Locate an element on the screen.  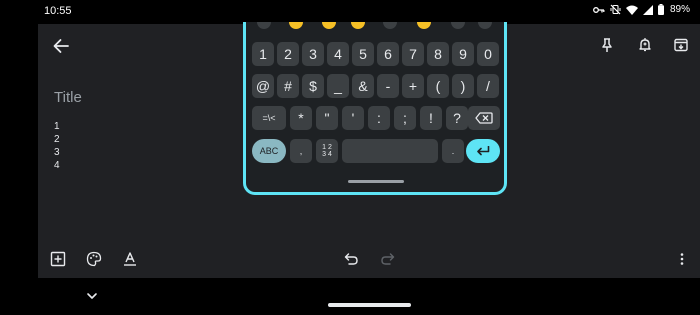
clock: 10:55 is located at coordinates (58, 11).